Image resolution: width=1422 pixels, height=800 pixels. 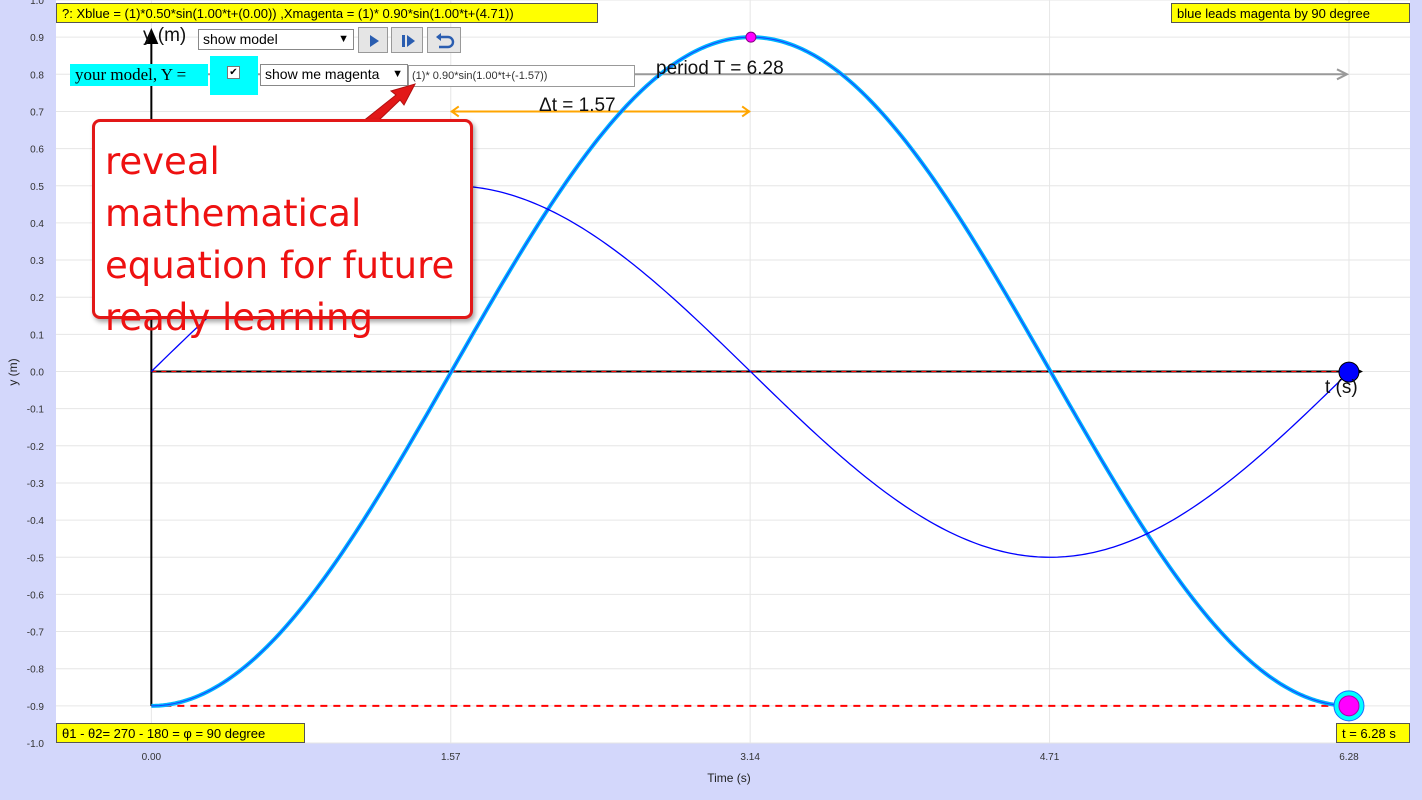 What do you see at coordinates (36, 744) in the screenshot?
I see `y-tick-label: -1.0` at bounding box center [36, 744].